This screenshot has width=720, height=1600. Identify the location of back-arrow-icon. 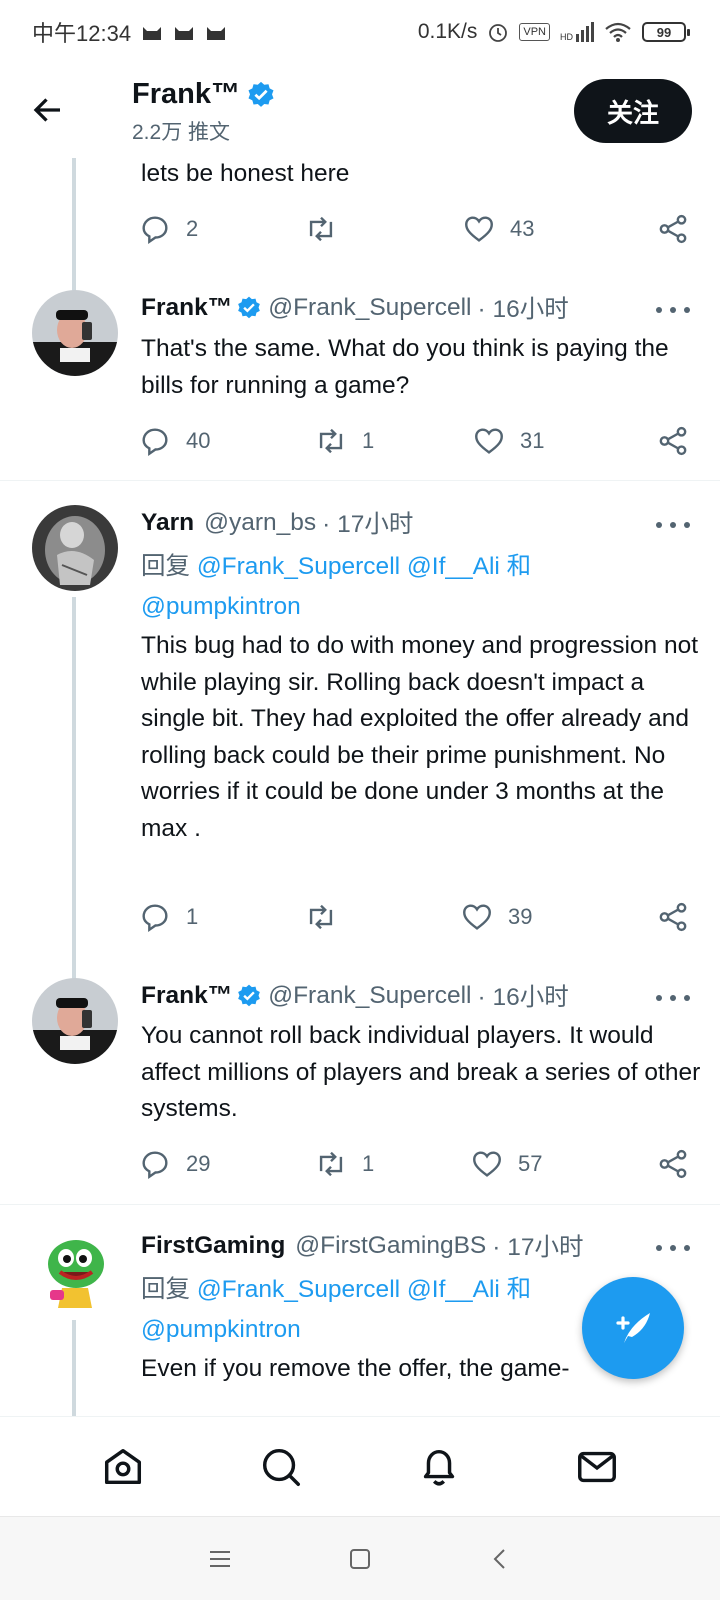
(48, 110).